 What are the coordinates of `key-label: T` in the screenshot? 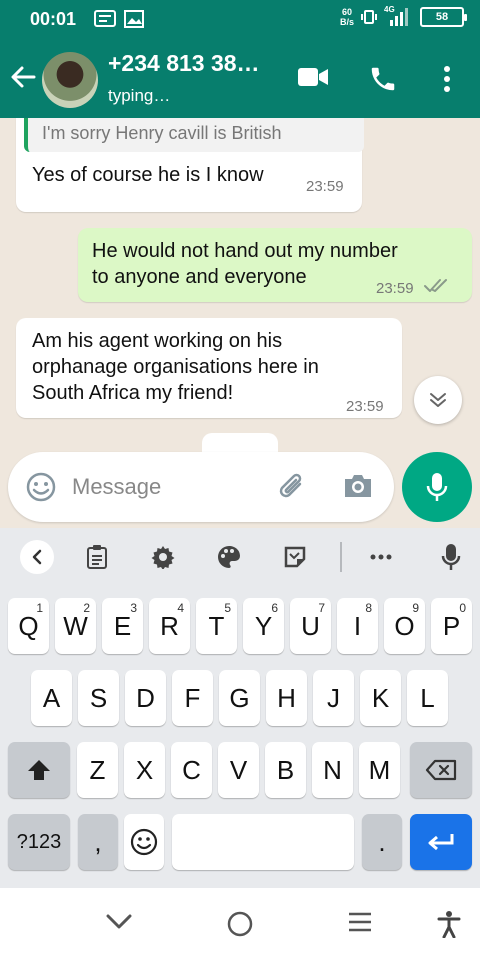 It's located at (216, 625).